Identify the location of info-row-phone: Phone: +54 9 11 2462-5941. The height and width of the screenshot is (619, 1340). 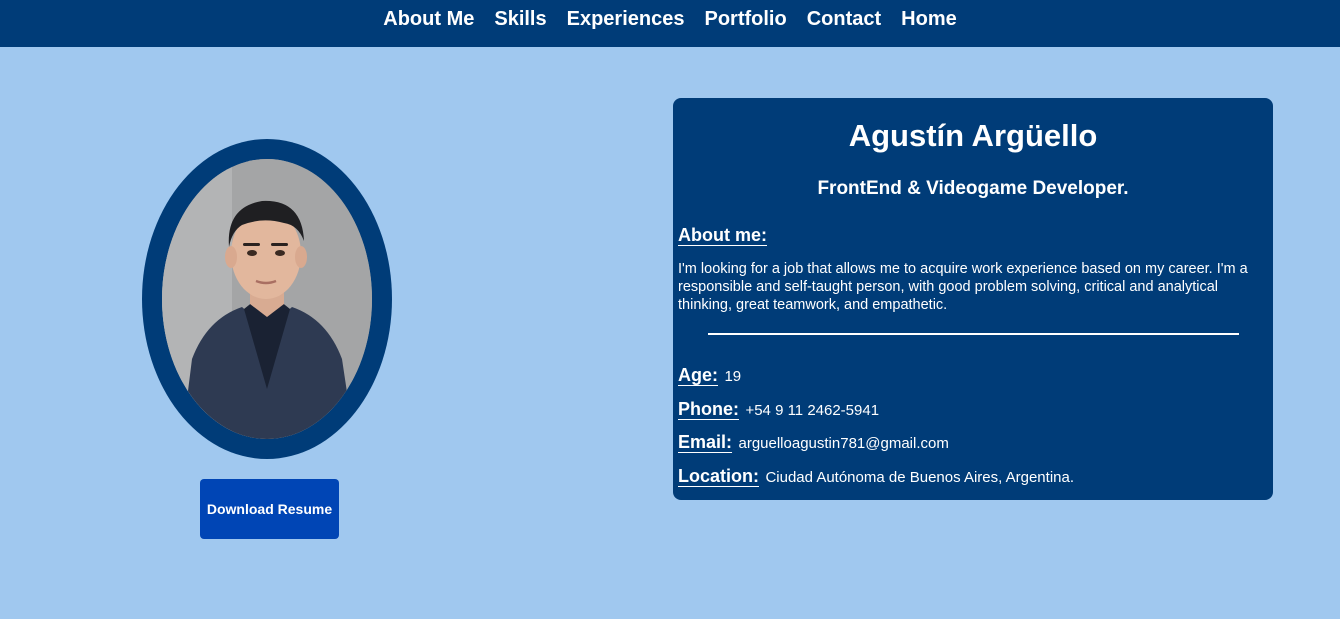
(778, 409).